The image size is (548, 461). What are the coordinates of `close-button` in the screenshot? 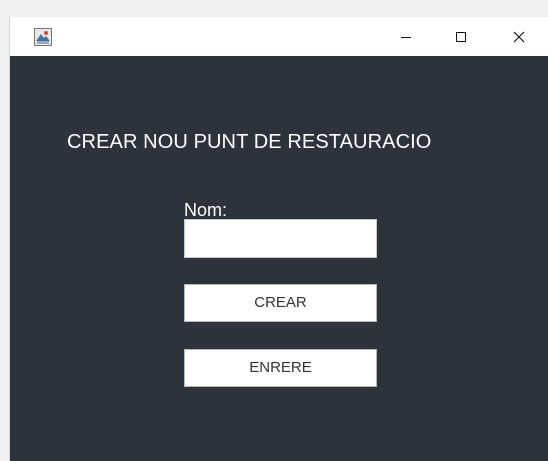 It's located at (519, 36).